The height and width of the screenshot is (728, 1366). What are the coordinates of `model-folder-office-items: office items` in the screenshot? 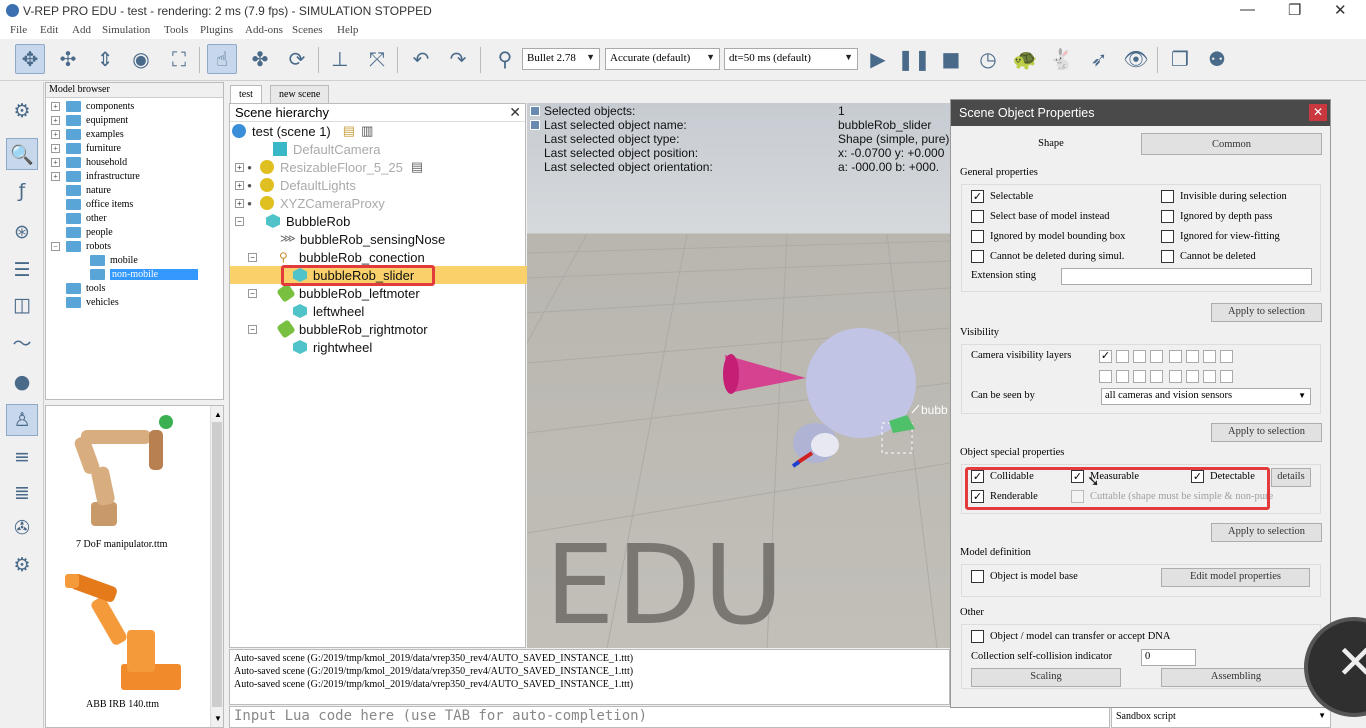 It's located at (99, 204).